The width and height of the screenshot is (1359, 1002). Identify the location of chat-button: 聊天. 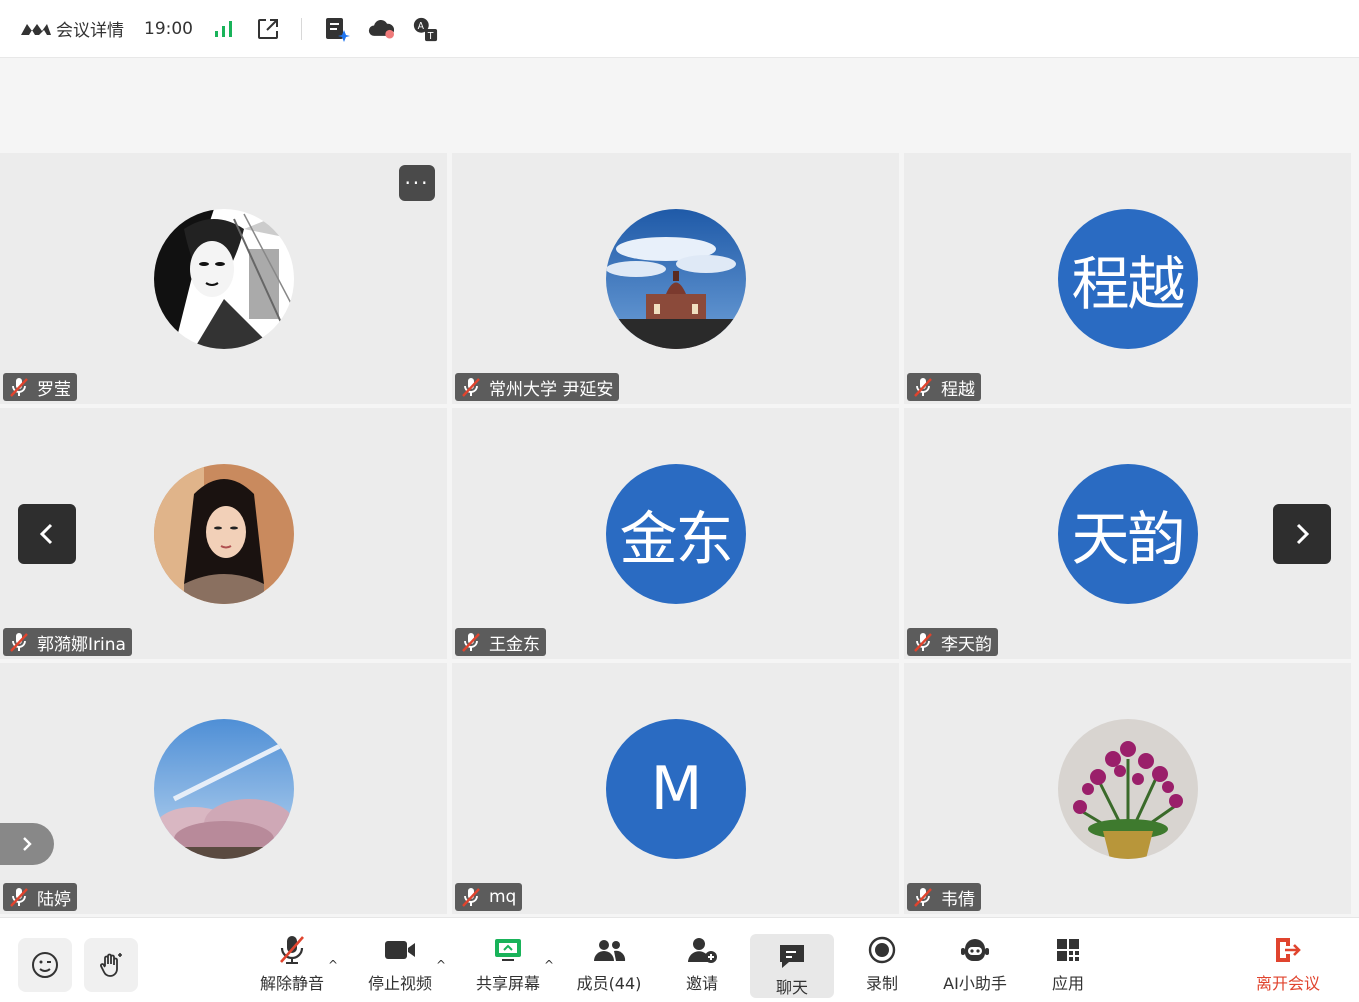
(792, 966).